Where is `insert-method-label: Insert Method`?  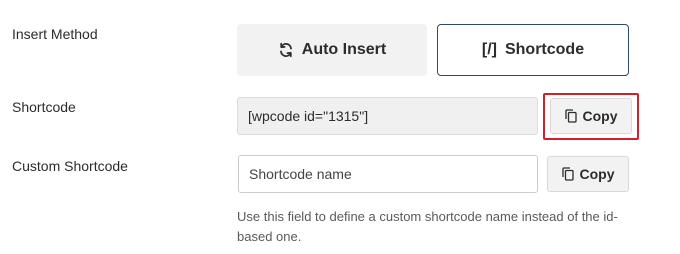 insert-method-label: Insert Method is located at coordinates (55, 34).